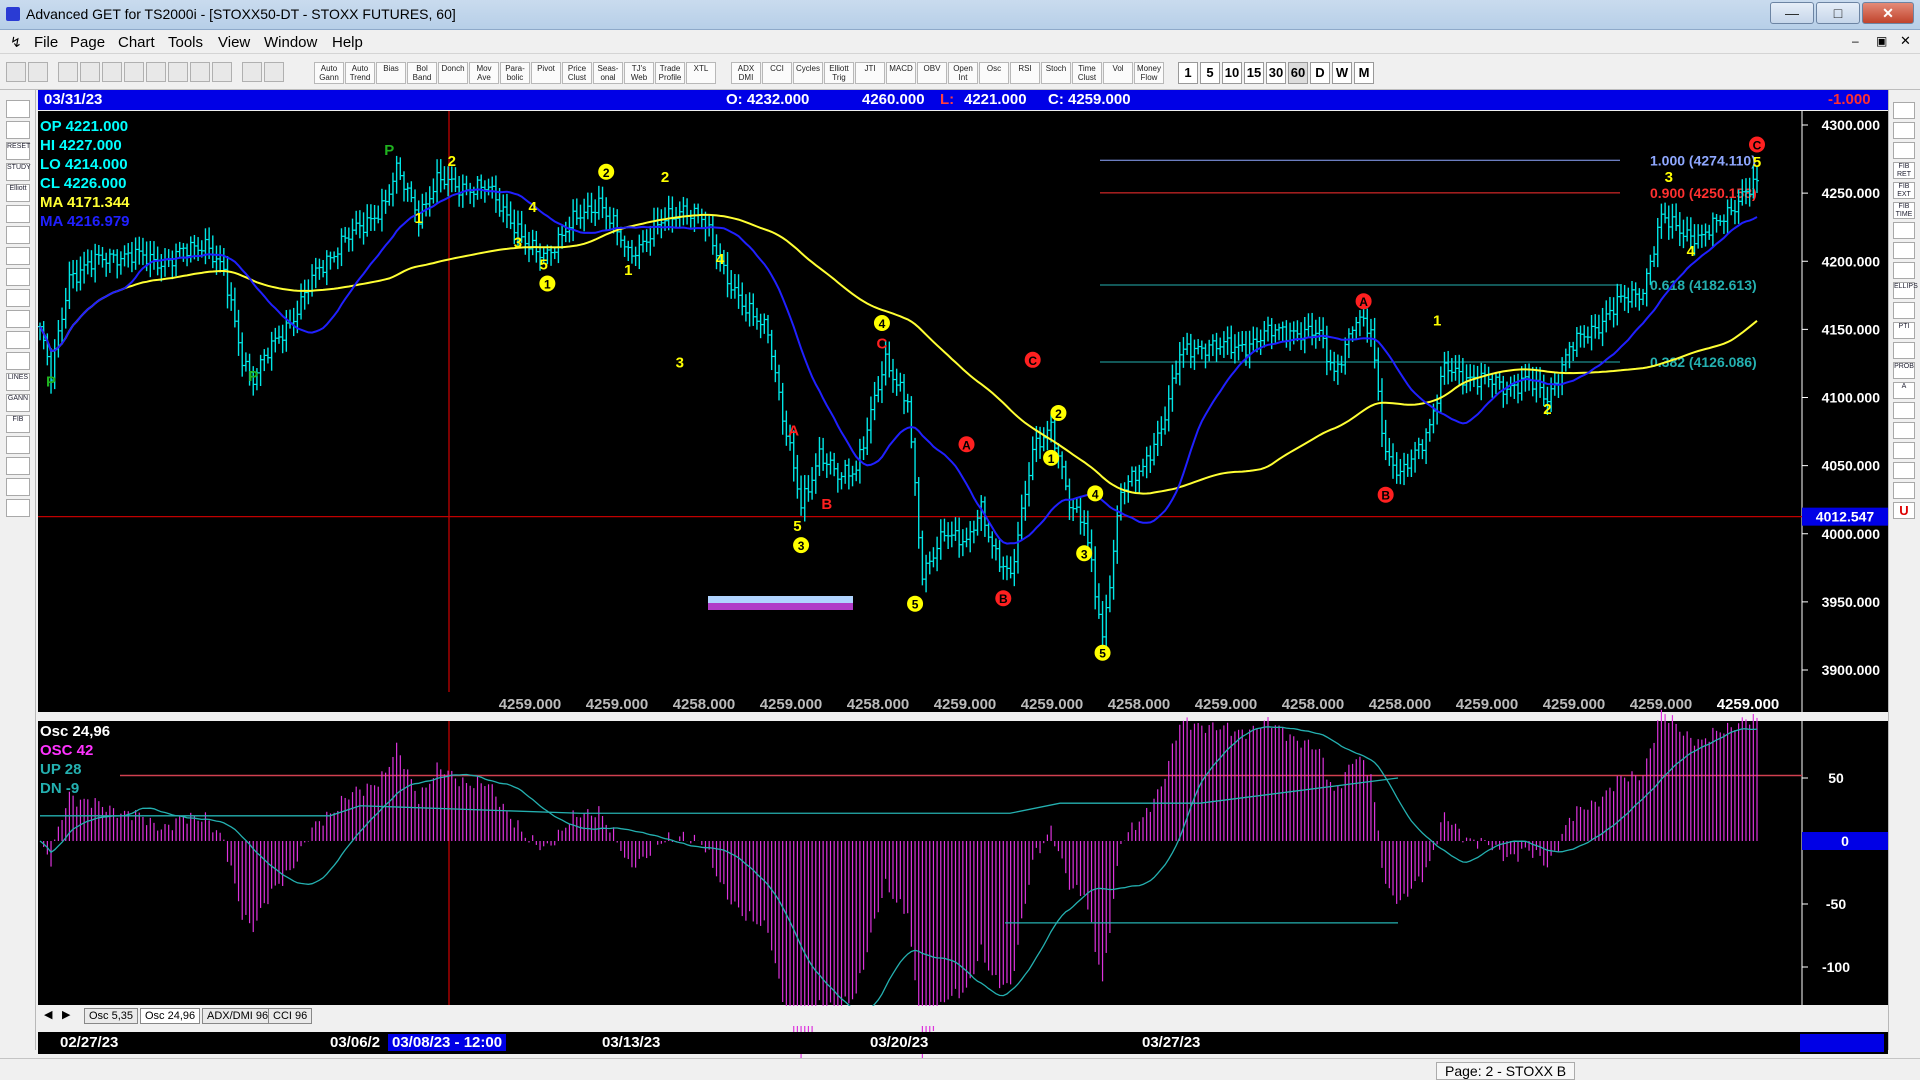 This screenshot has height=1080, width=1920. Describe the element at coordinates (1851, 329) in the screenshot. I see `price-tick-label: 4150.000` at that location.